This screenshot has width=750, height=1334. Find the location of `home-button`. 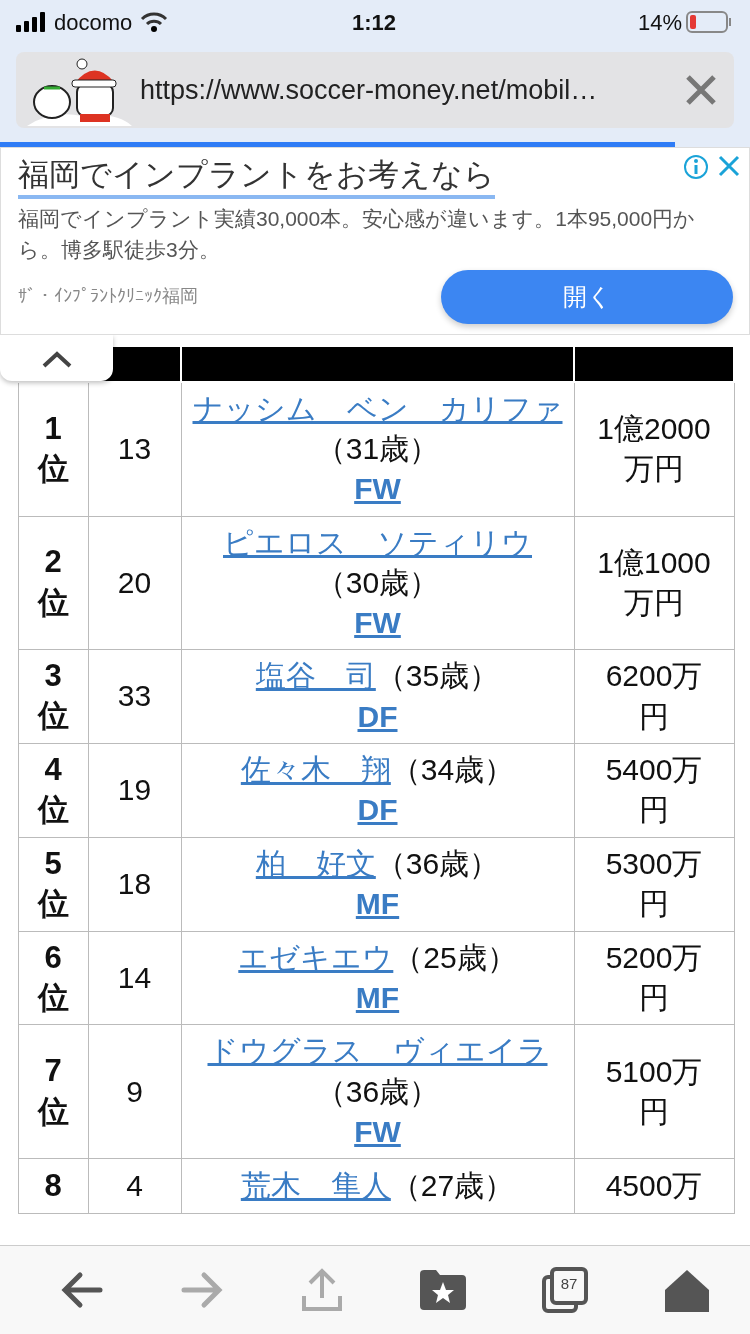

home-button is located at coordinates (687, 1290).